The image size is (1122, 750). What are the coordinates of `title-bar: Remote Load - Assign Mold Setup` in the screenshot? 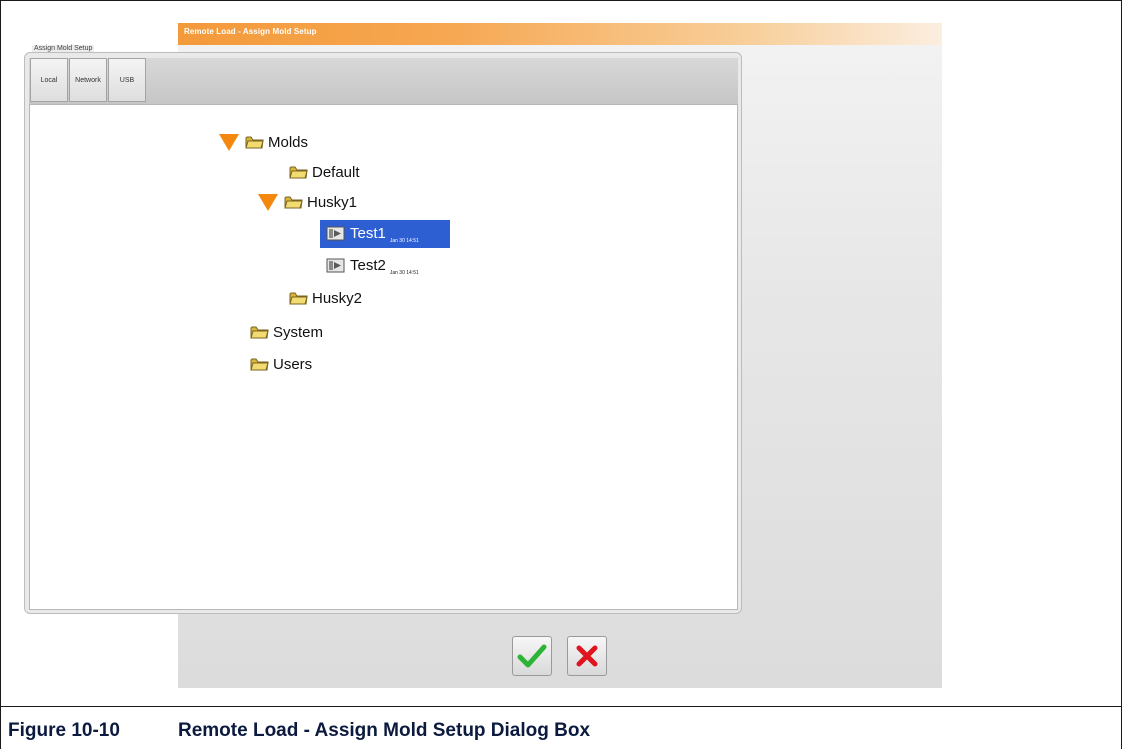 It's located at (560, 34).